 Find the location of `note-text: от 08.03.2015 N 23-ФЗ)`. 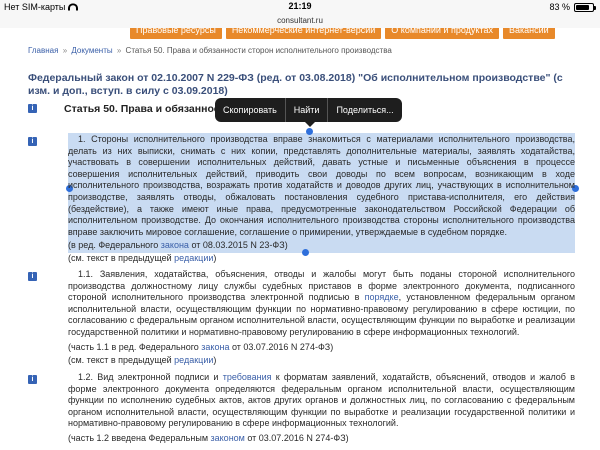

note-text: от 08.03.2015 N 23-ФЗ) is located at coordinates (238, 245).